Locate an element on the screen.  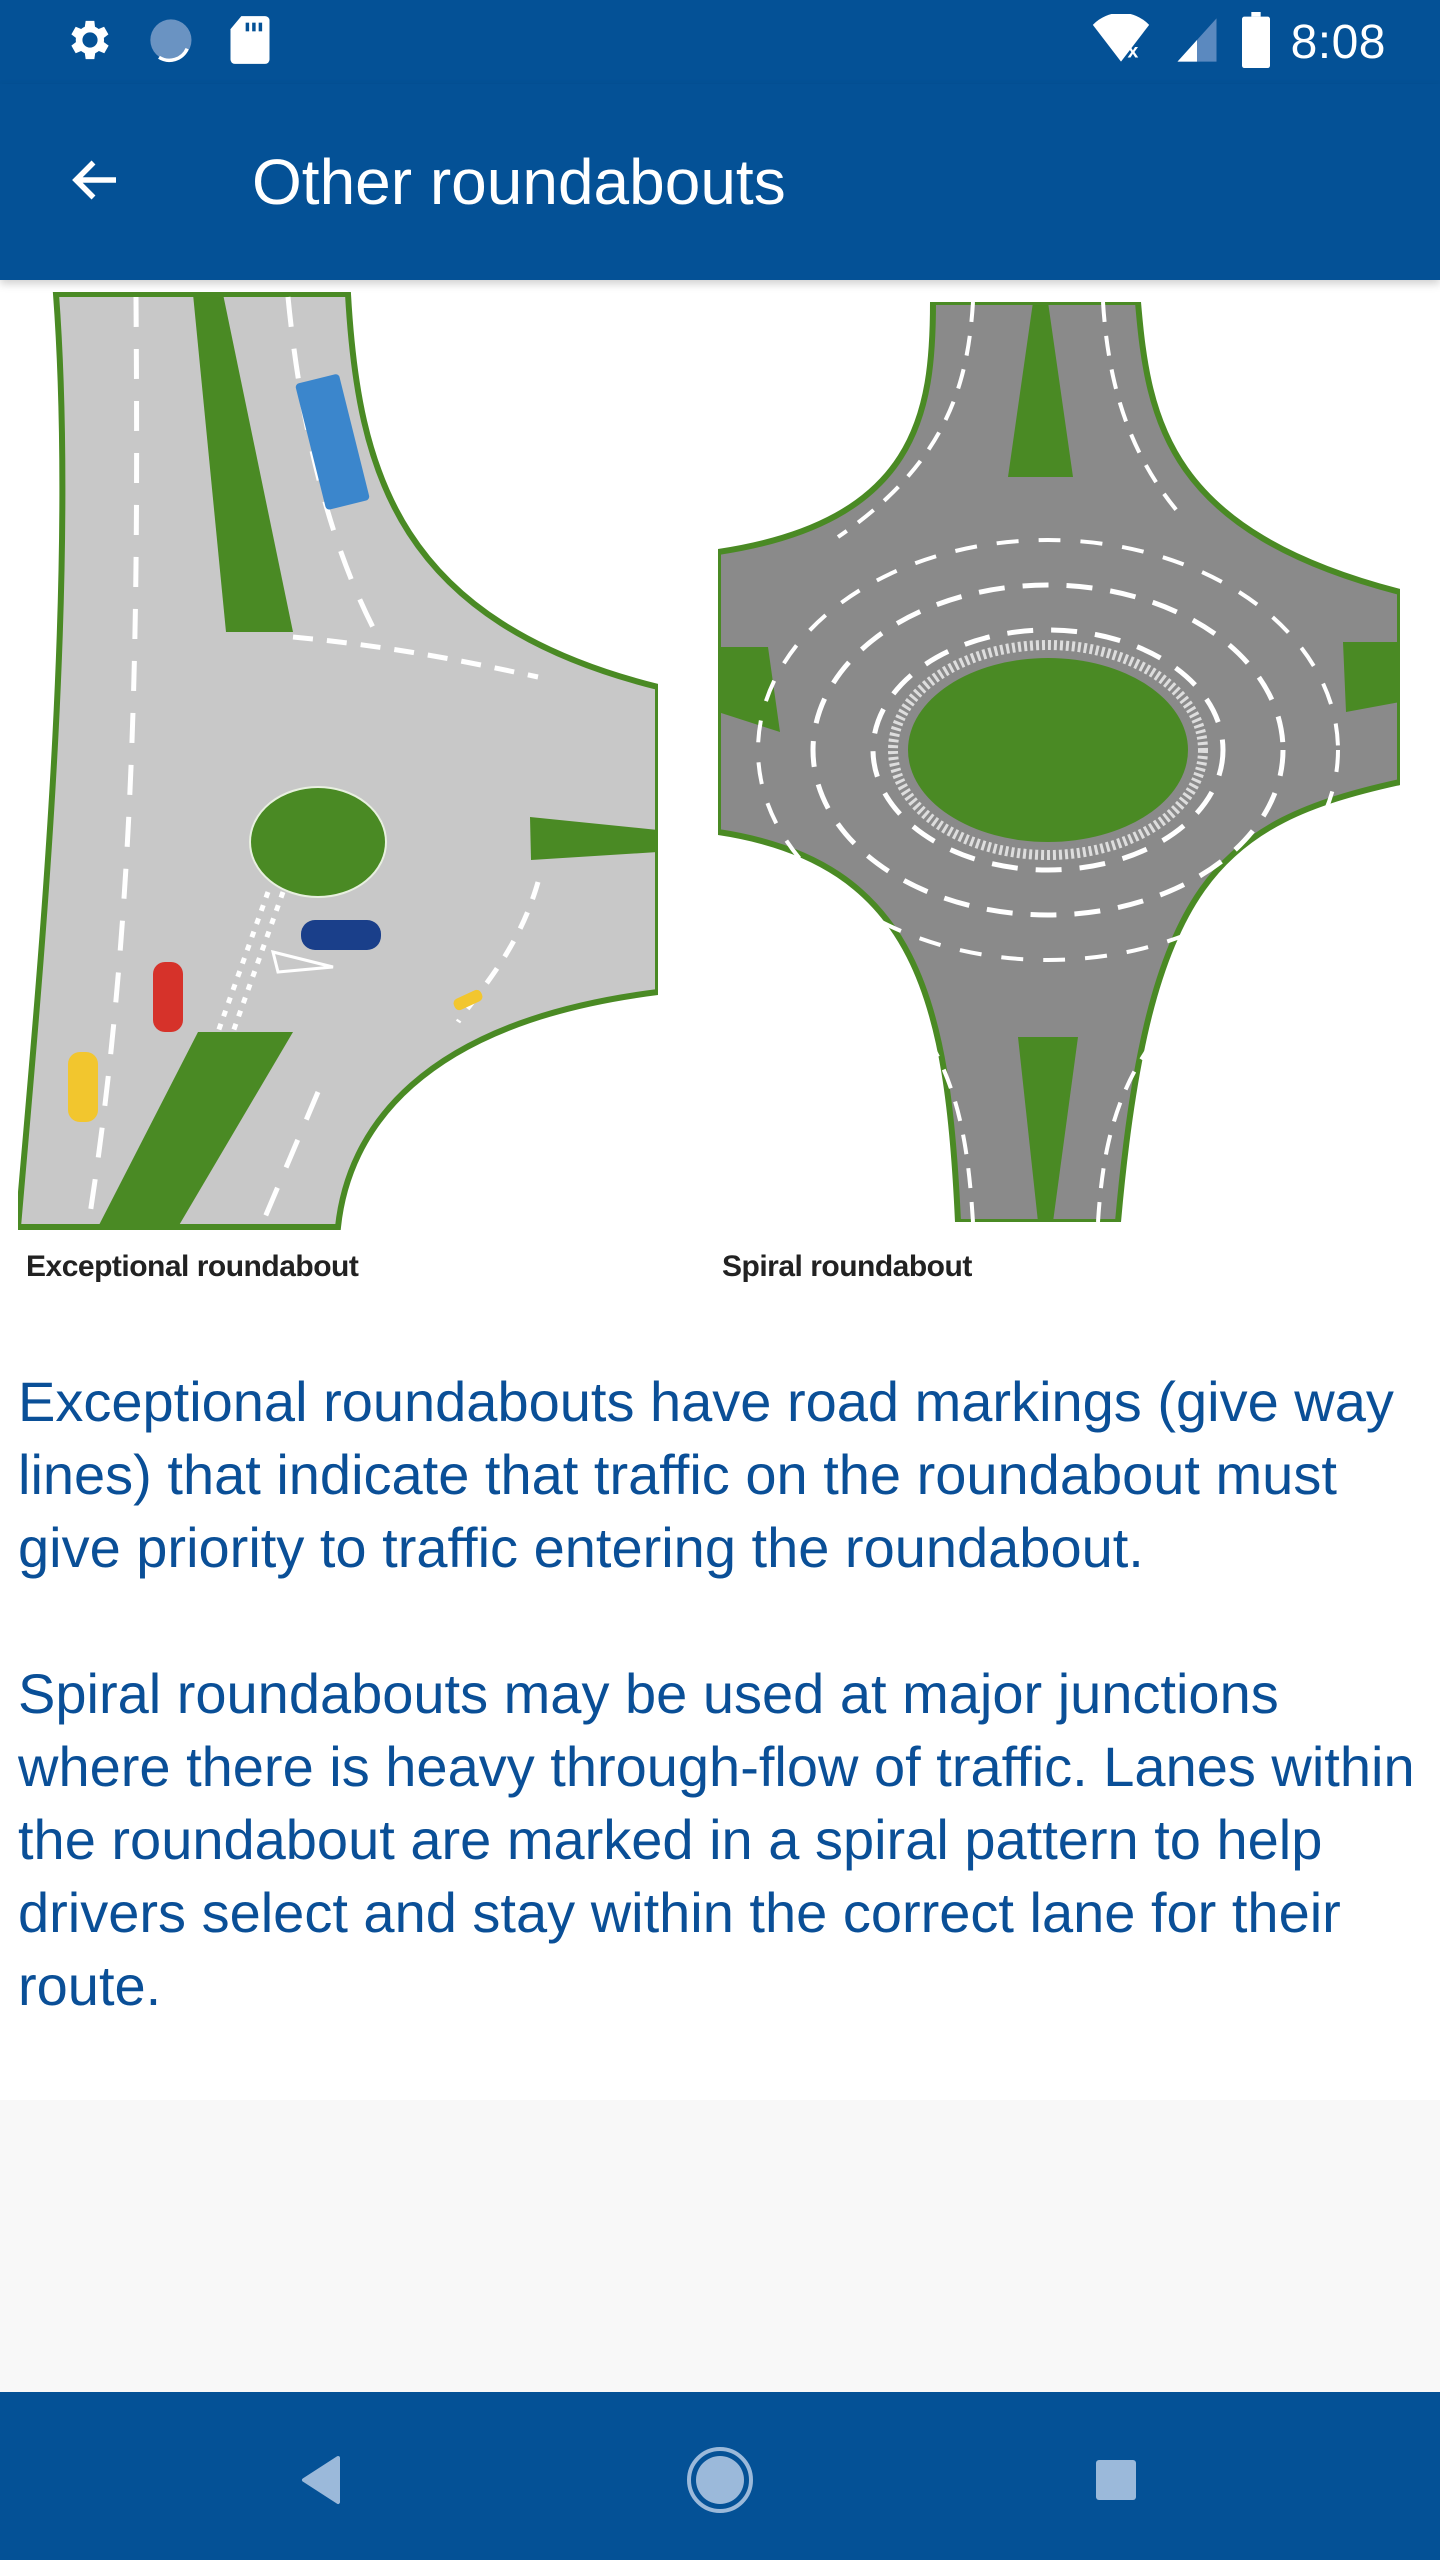
svg-text: x is located at coordinates (1132, 51).